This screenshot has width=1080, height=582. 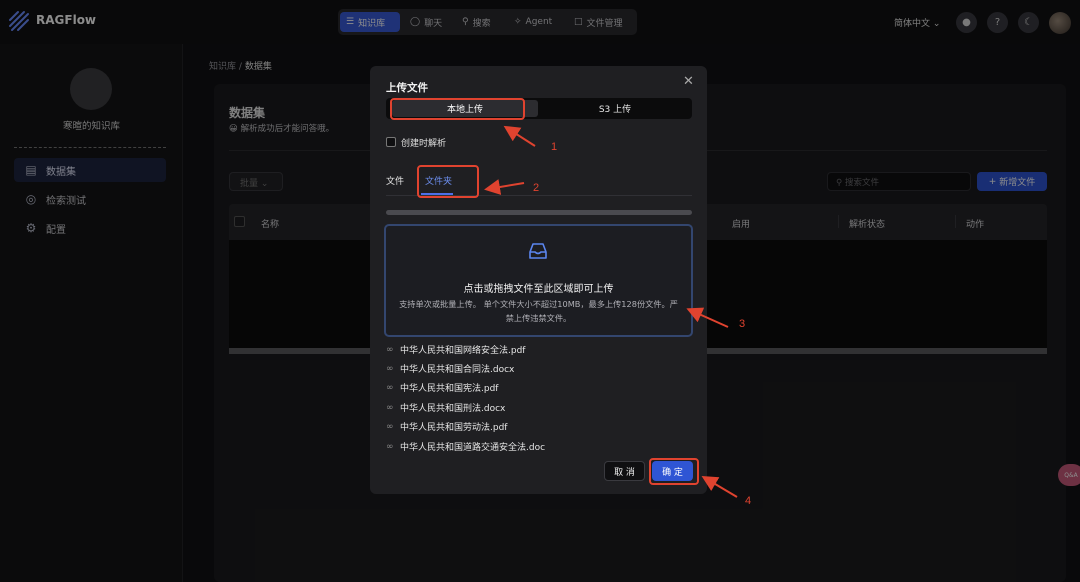 What do you see at coordinates (742, 324) in the screenshot?
I see `annotation-number-3: 3` at bounding box center [742, 324].